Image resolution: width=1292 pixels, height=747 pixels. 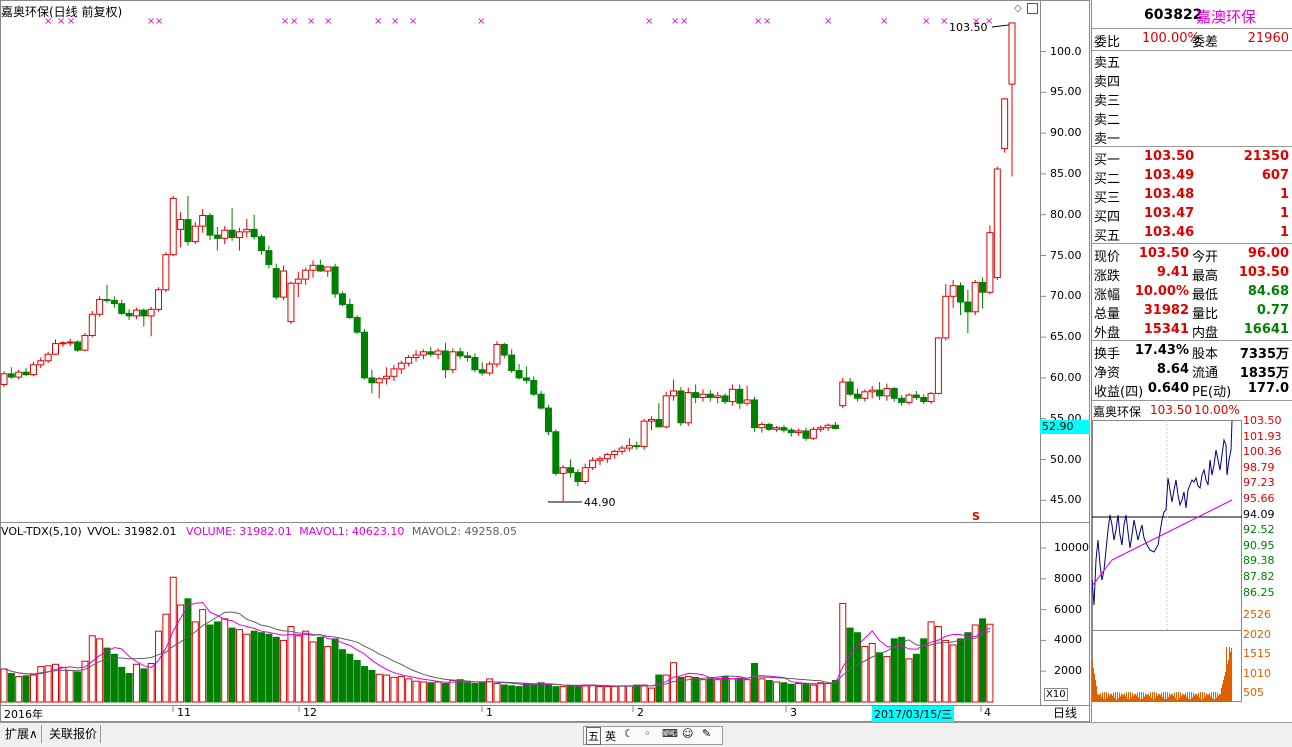 What do you see at coordinates (1257, 653) in the screenshot?
I see `mini-volume-label: 1515` at bounding box center [1257, 653].